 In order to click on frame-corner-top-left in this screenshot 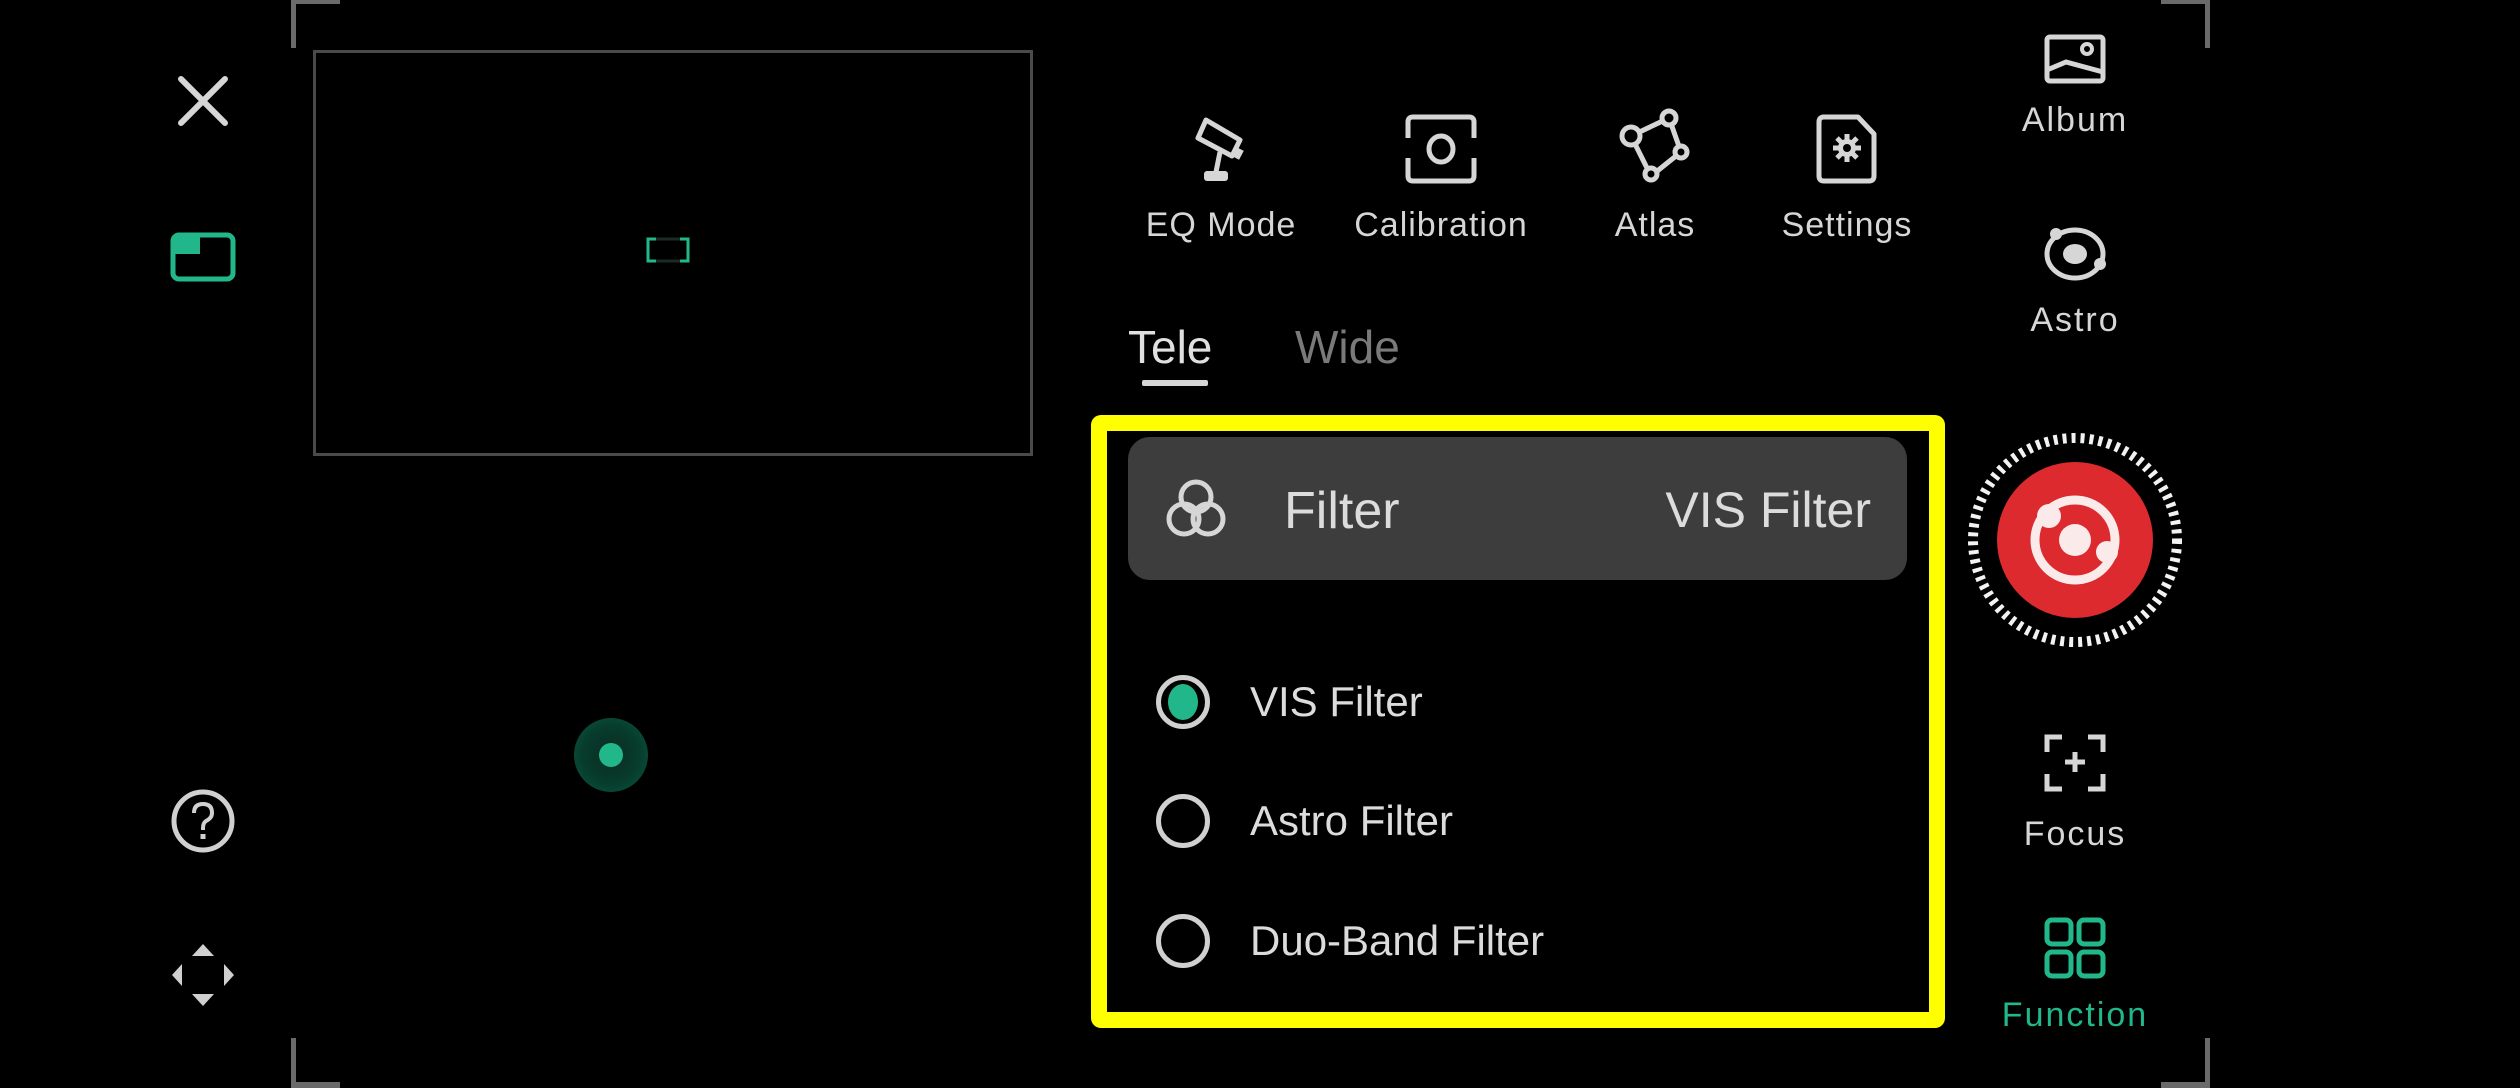, I will do `click(315, 24)`.